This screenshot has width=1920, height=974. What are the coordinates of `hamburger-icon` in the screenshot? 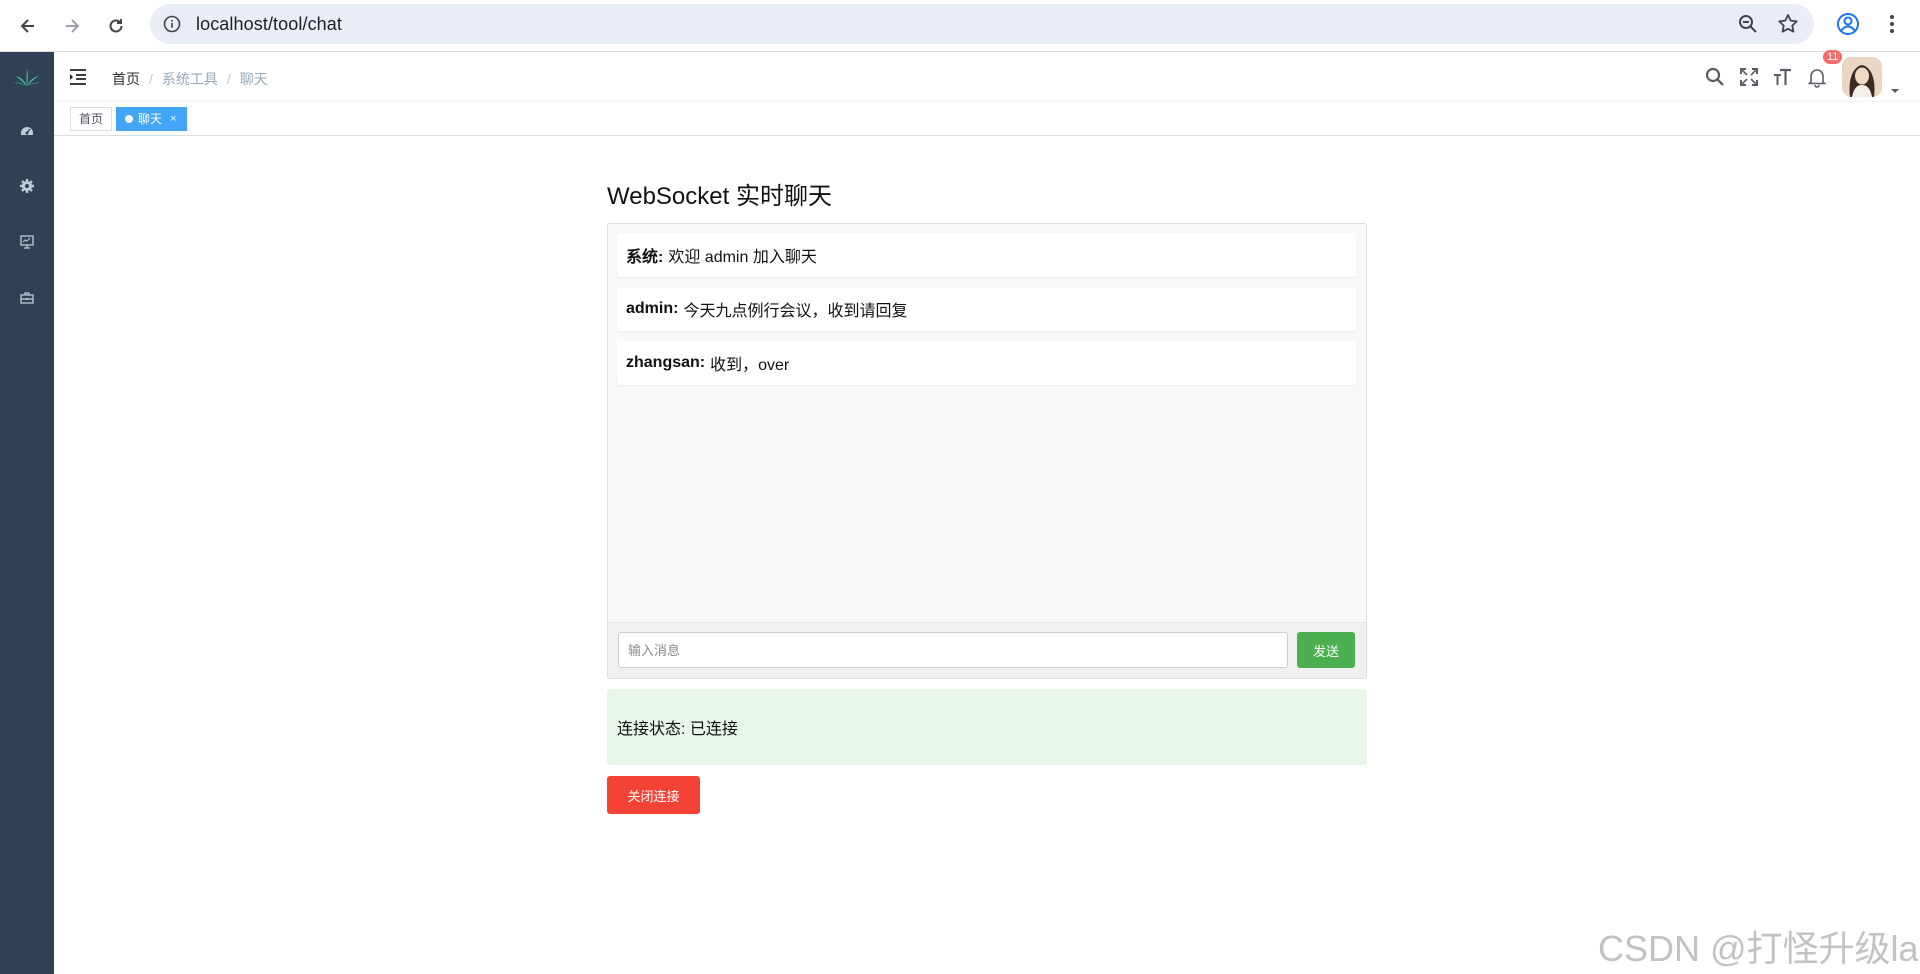 It's located at (78, 77).